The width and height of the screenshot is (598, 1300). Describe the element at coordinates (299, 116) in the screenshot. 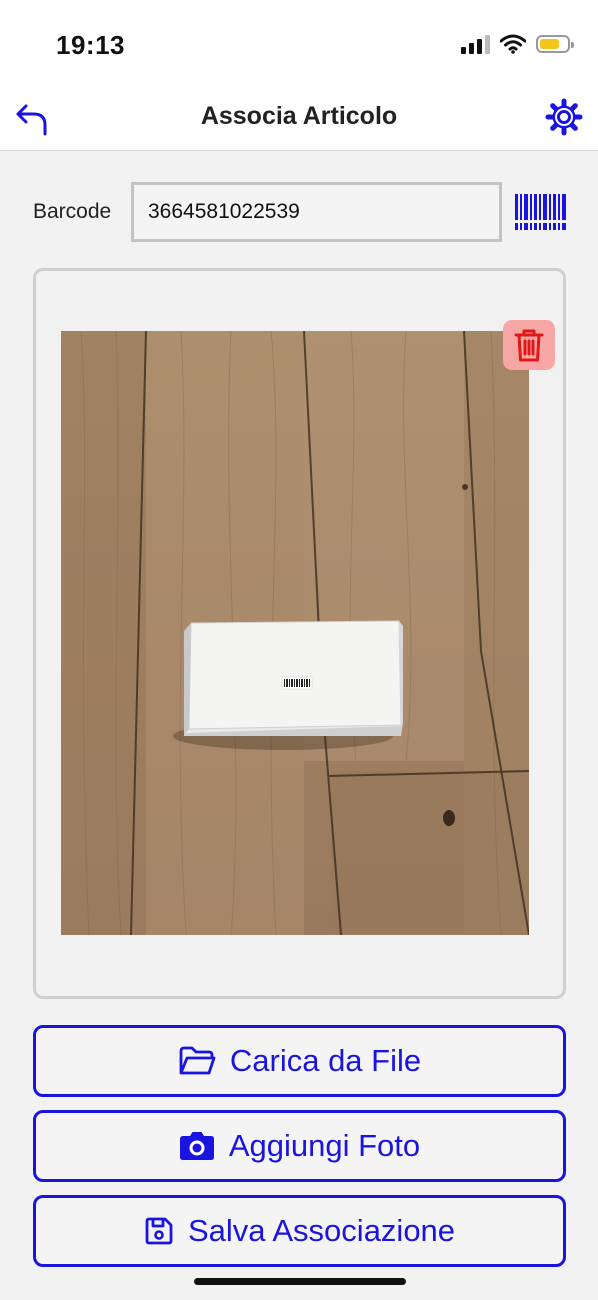

I see `page-title: Associa Articolo` at that location.